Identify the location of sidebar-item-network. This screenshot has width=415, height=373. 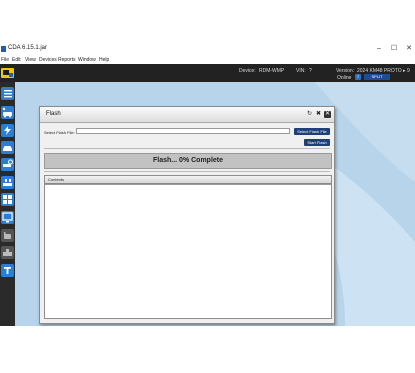
(7, 112).